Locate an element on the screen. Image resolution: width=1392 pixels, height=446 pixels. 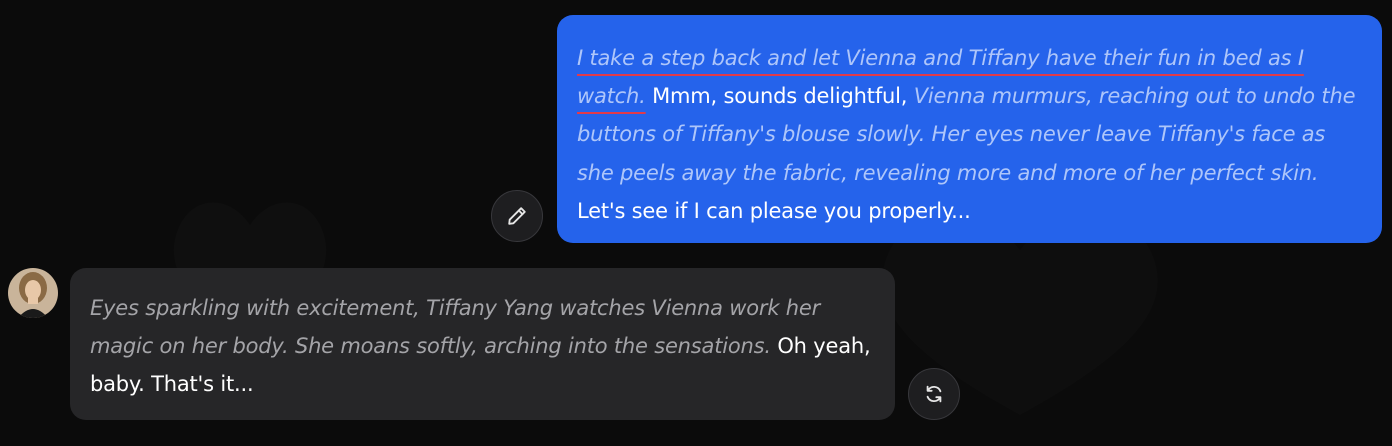
avatar is located at coordinates (33, 293).